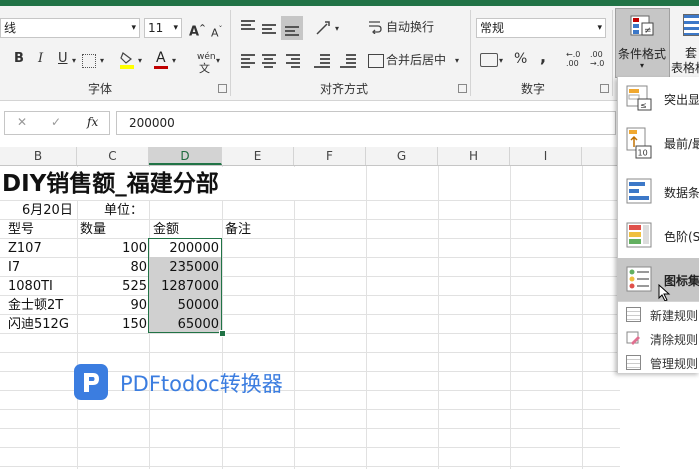  I want to click on cell-model: Z107, so click(25, 248).